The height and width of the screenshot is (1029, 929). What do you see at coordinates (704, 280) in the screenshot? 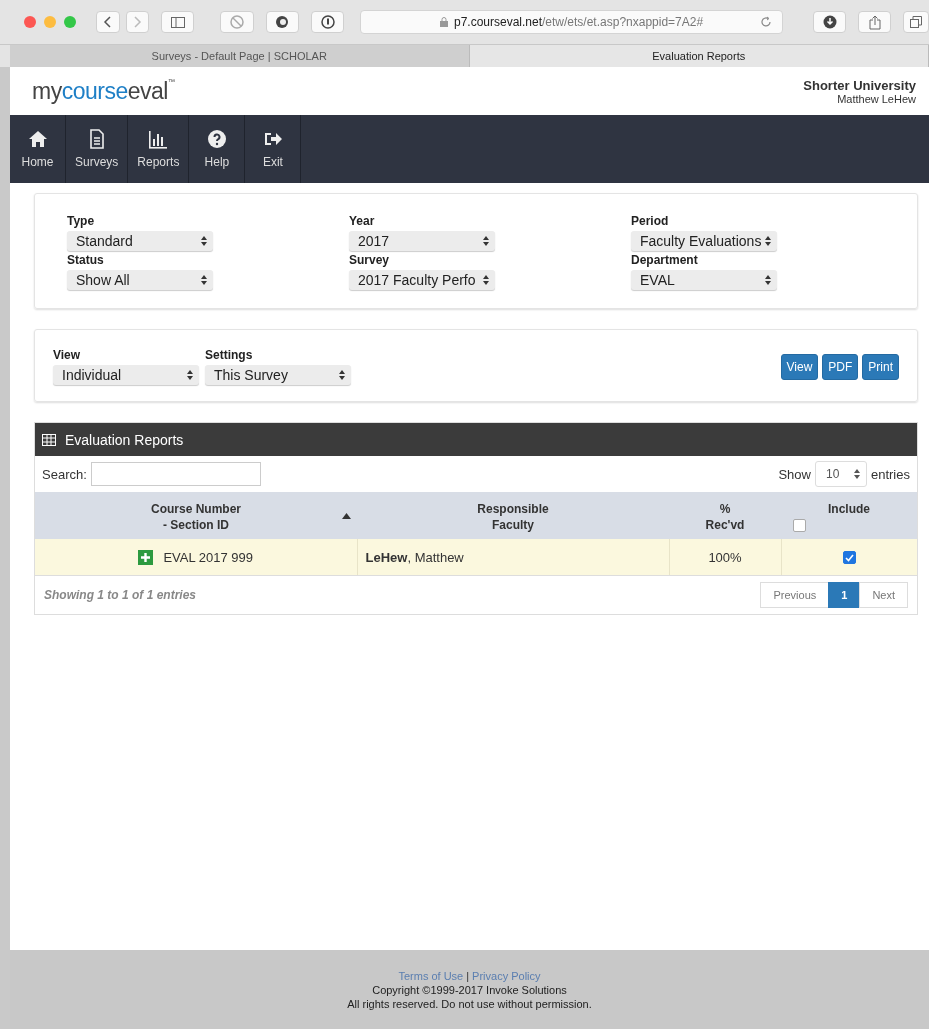
I see `dropdown: EVAL` at bounding box center [704, 280].